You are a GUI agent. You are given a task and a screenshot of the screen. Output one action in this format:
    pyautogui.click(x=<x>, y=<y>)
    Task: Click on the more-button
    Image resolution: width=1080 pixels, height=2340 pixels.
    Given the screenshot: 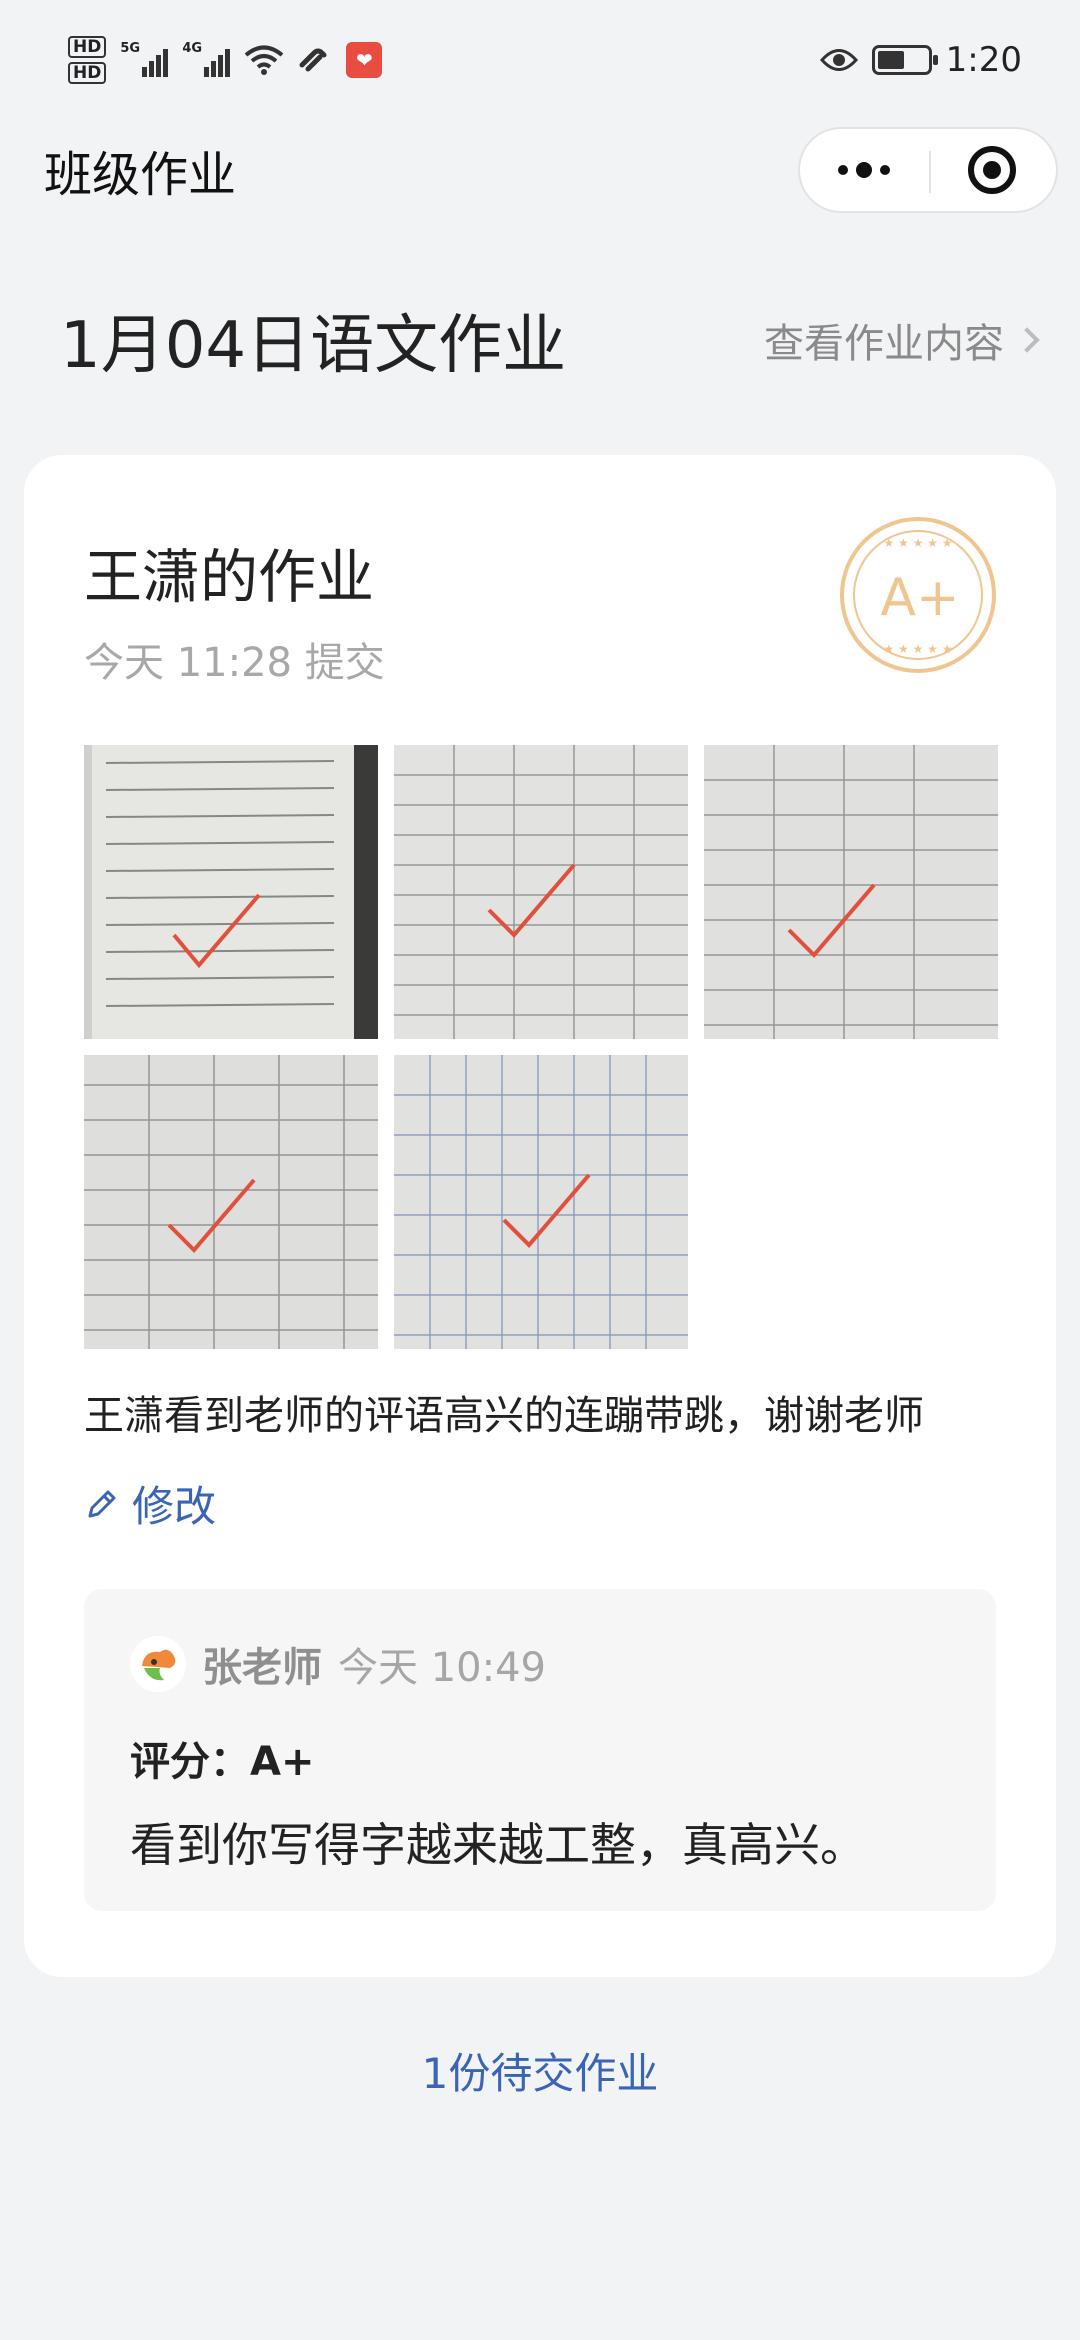 What is the action you would take?
    pyautogui.click(x=864, y=170)
    